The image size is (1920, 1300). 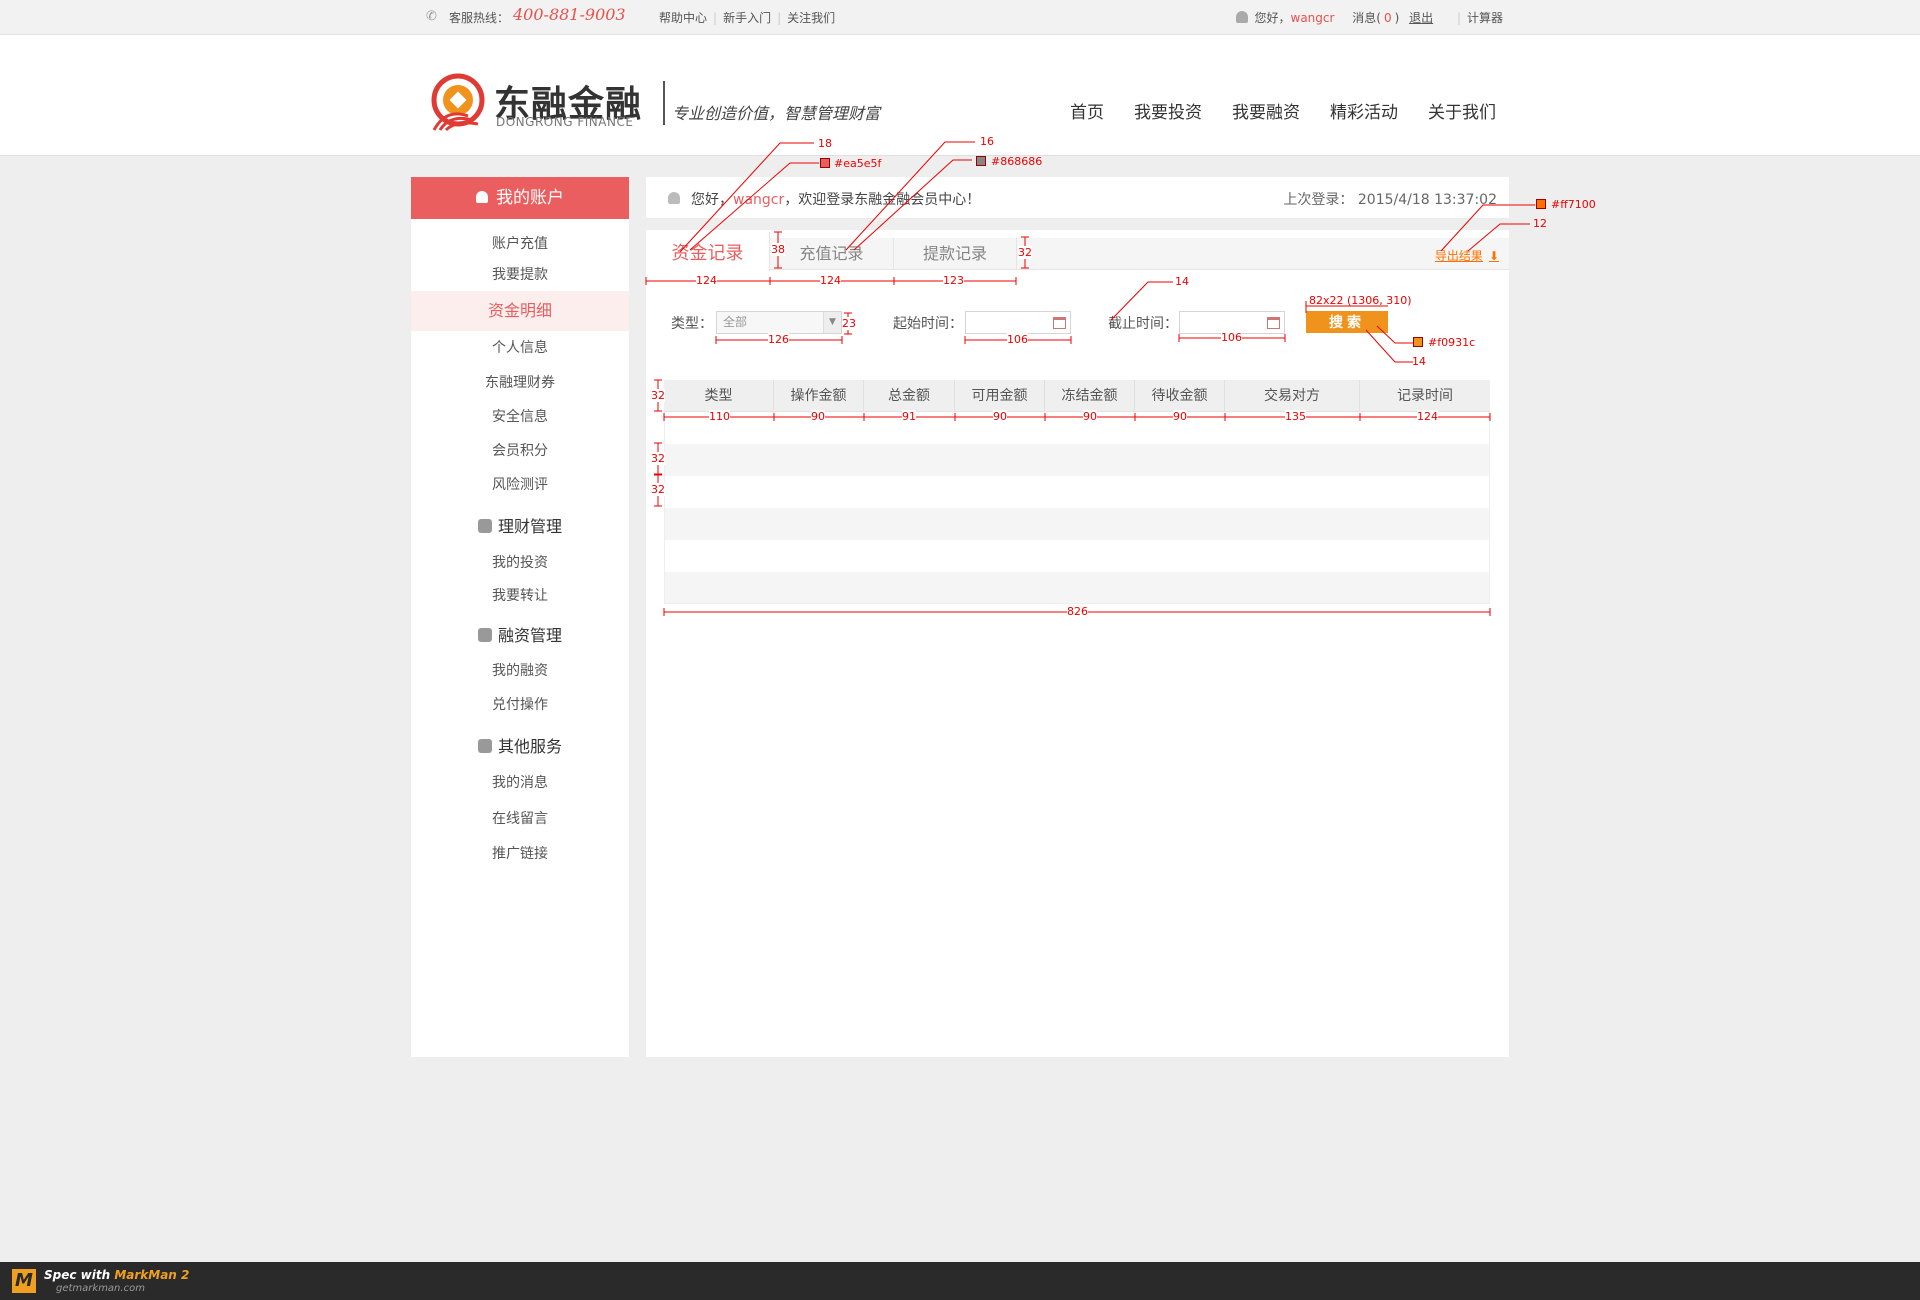 I want to click on spec-tab-font-active: 18, so click(x=825, y=143).